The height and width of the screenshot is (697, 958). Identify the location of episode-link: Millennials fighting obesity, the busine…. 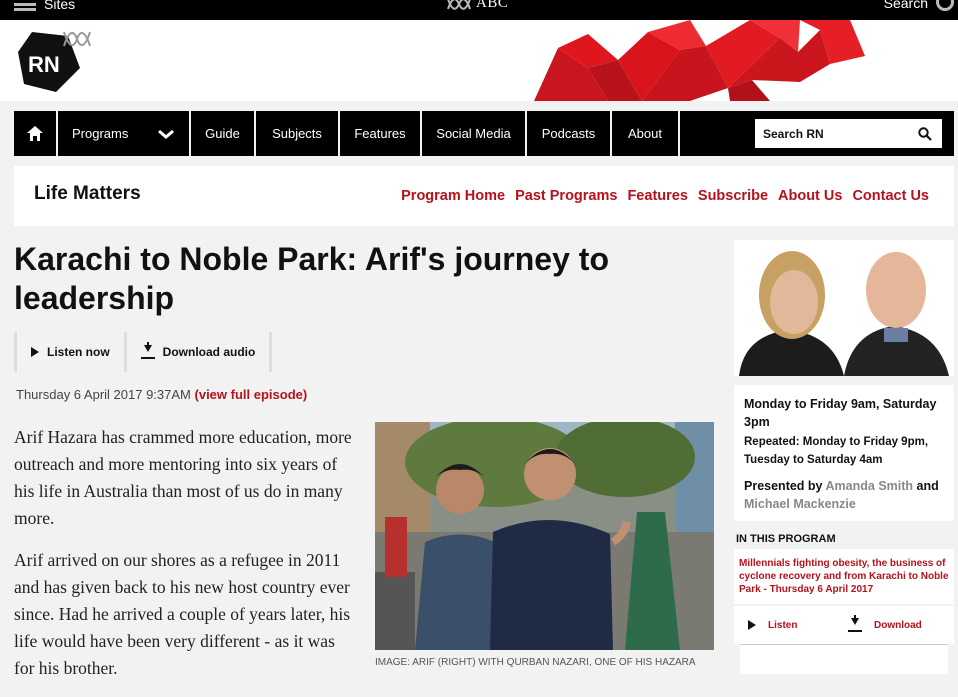
(844, 576).